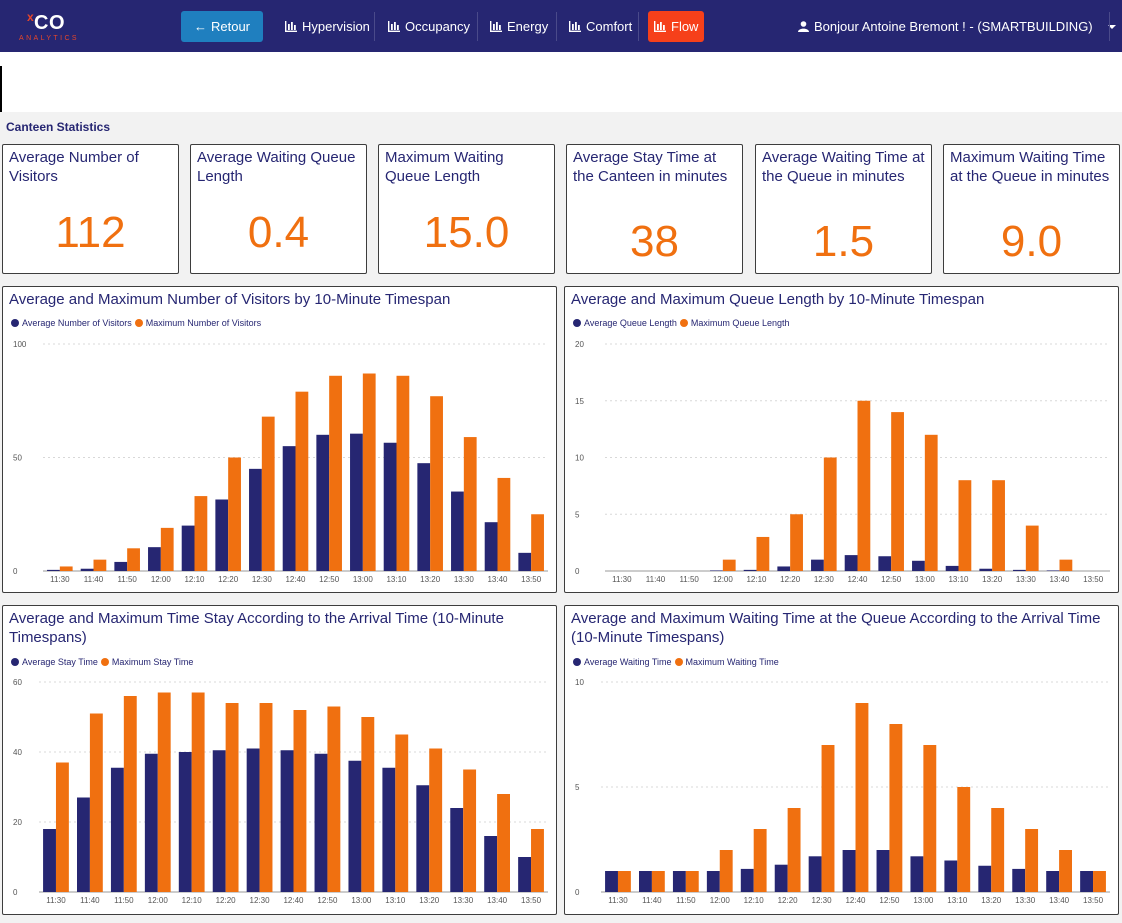 The image size is (1122, 923). I want to click on logo: x CO ANALYTICS, so click(53, 26).